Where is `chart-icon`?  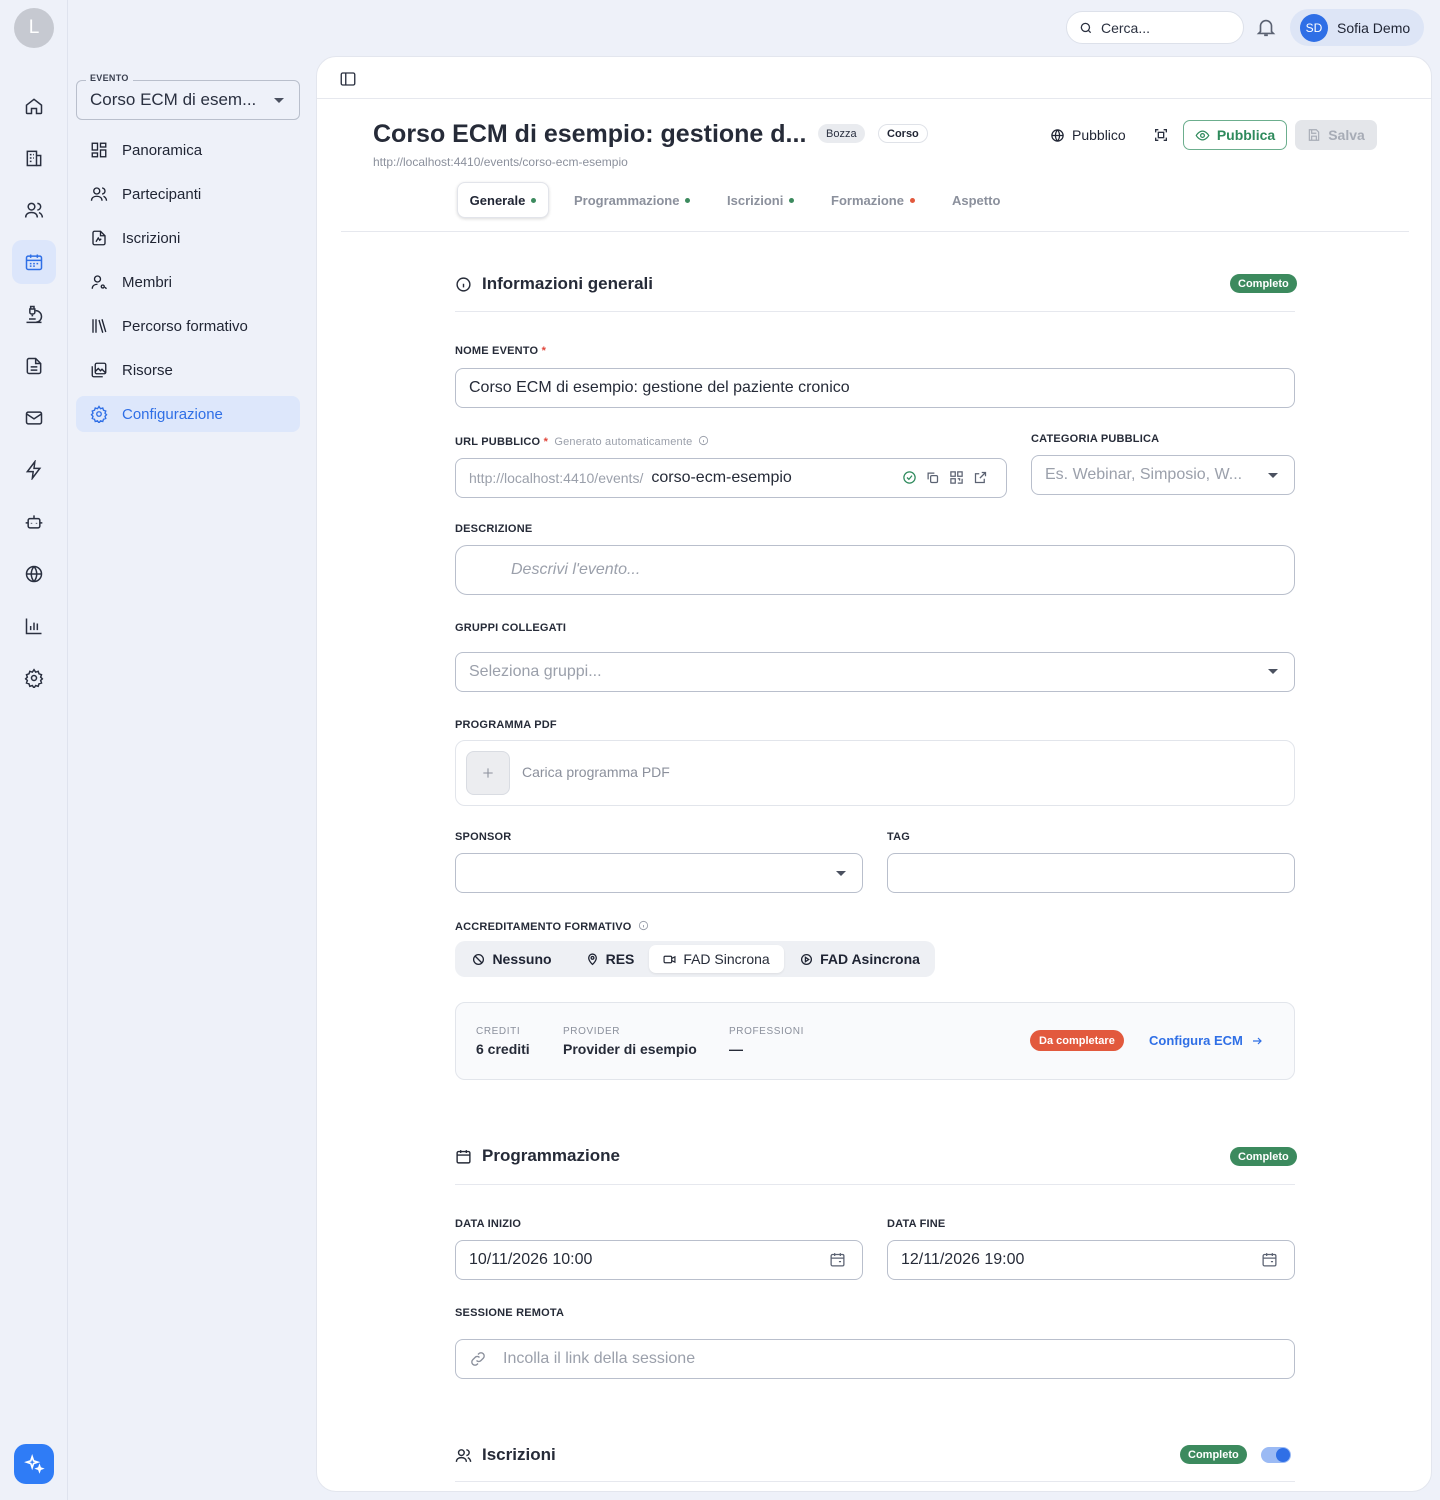 chart-icon is located at coordinates (34, 626).